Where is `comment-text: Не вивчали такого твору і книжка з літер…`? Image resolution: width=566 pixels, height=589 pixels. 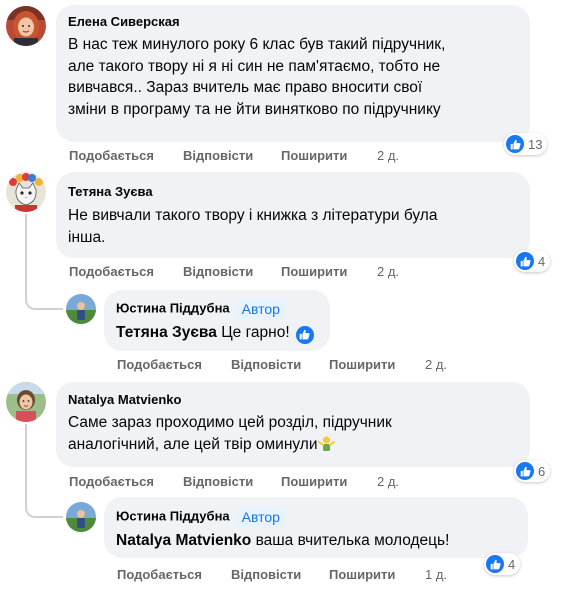 comment-text: Не вивчали такого твору і книжка з літер… is located at coordinates (253, 226).